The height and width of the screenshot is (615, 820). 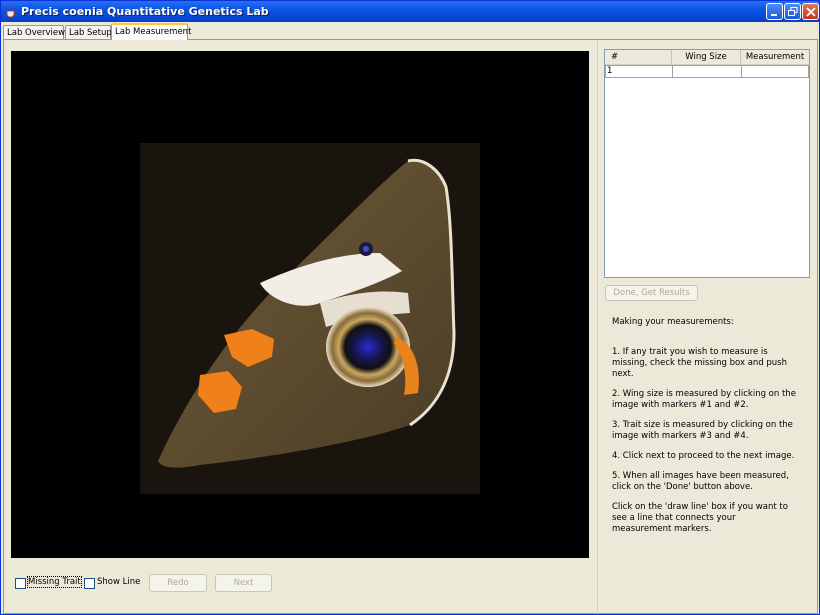 I want to click on cell-number: 1, so click(x=639, y=71).